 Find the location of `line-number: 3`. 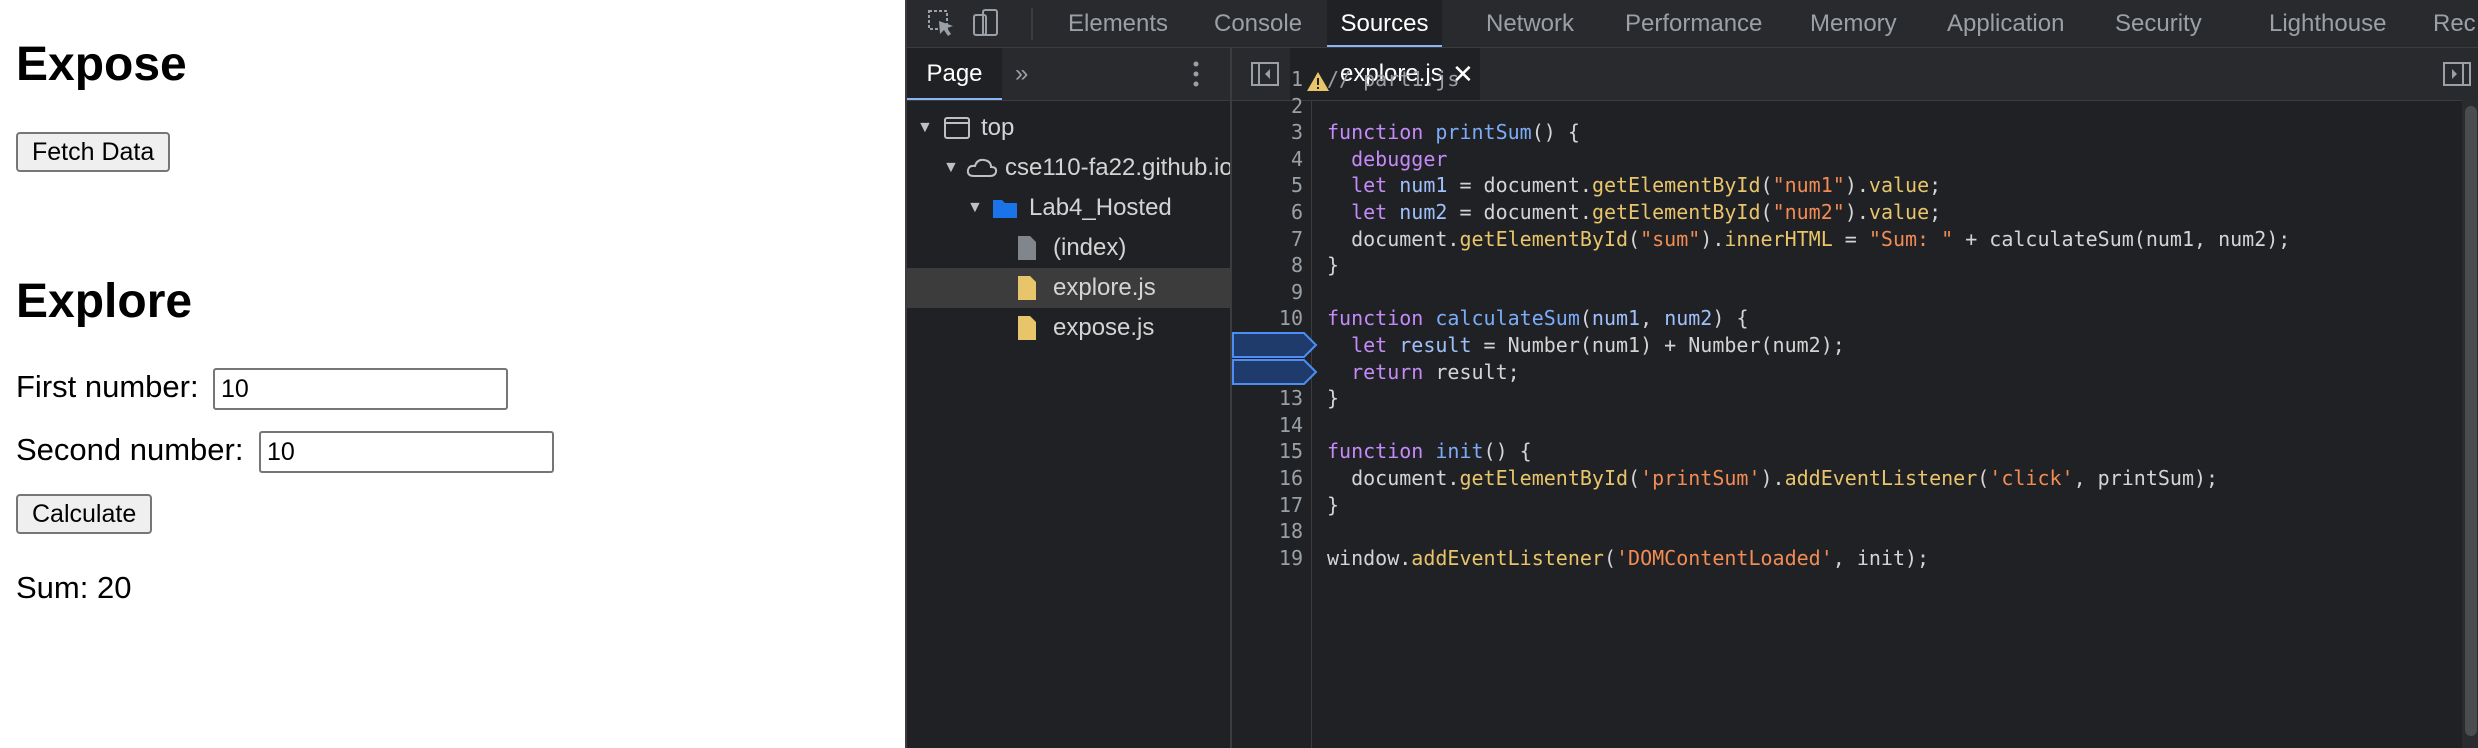

line-number: 3 is located at coordinates (1268, 132).